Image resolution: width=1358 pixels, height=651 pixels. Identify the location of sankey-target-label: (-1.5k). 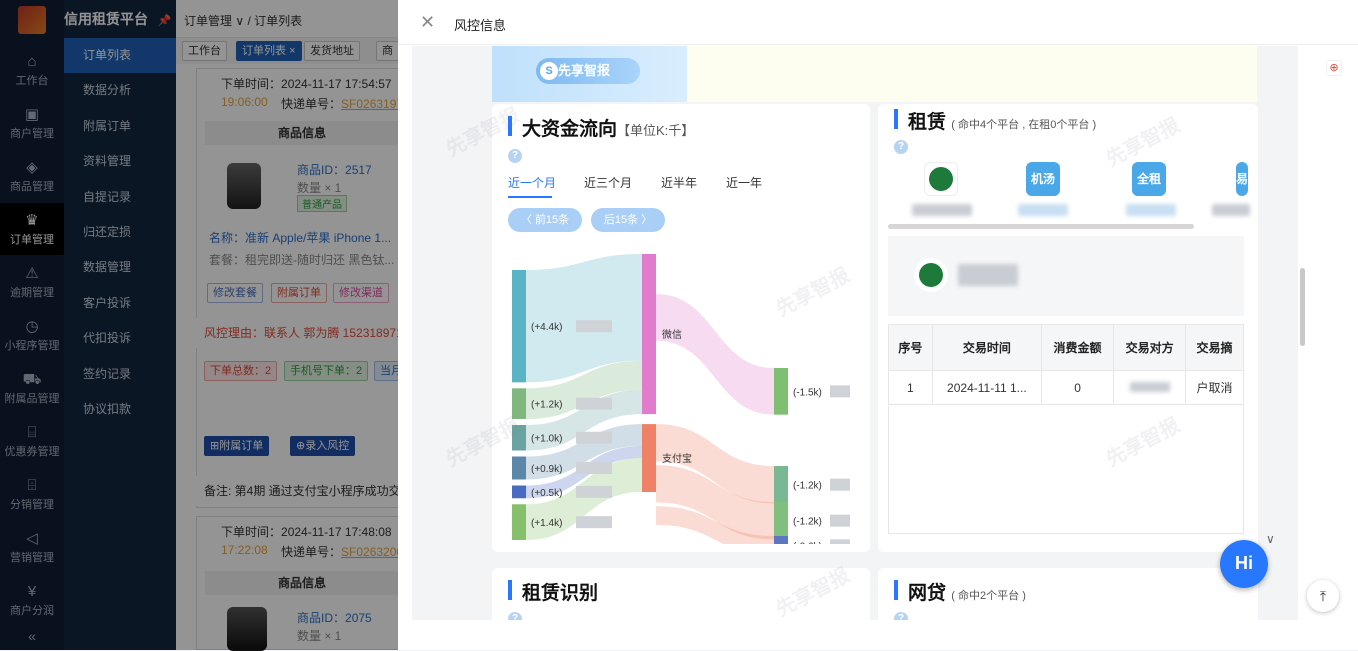
(807, 392).